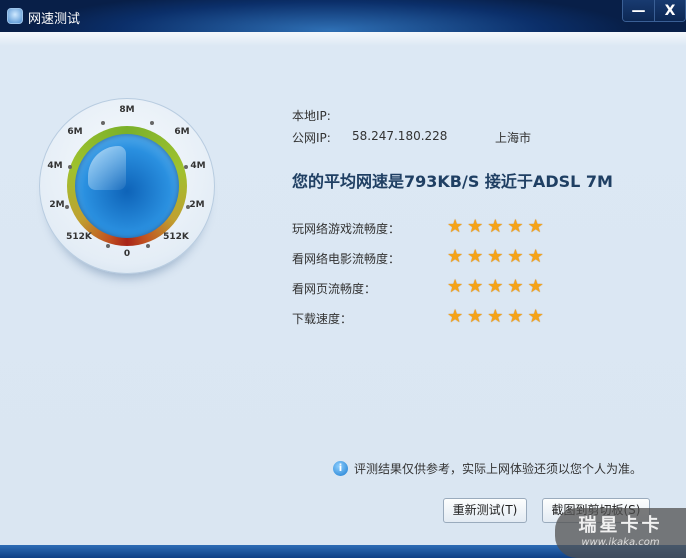 The width and height of the screenshot is (686, 558). Describe the element at coordinates (15, 16) in the screenshot. I see `app-icon` at that location.